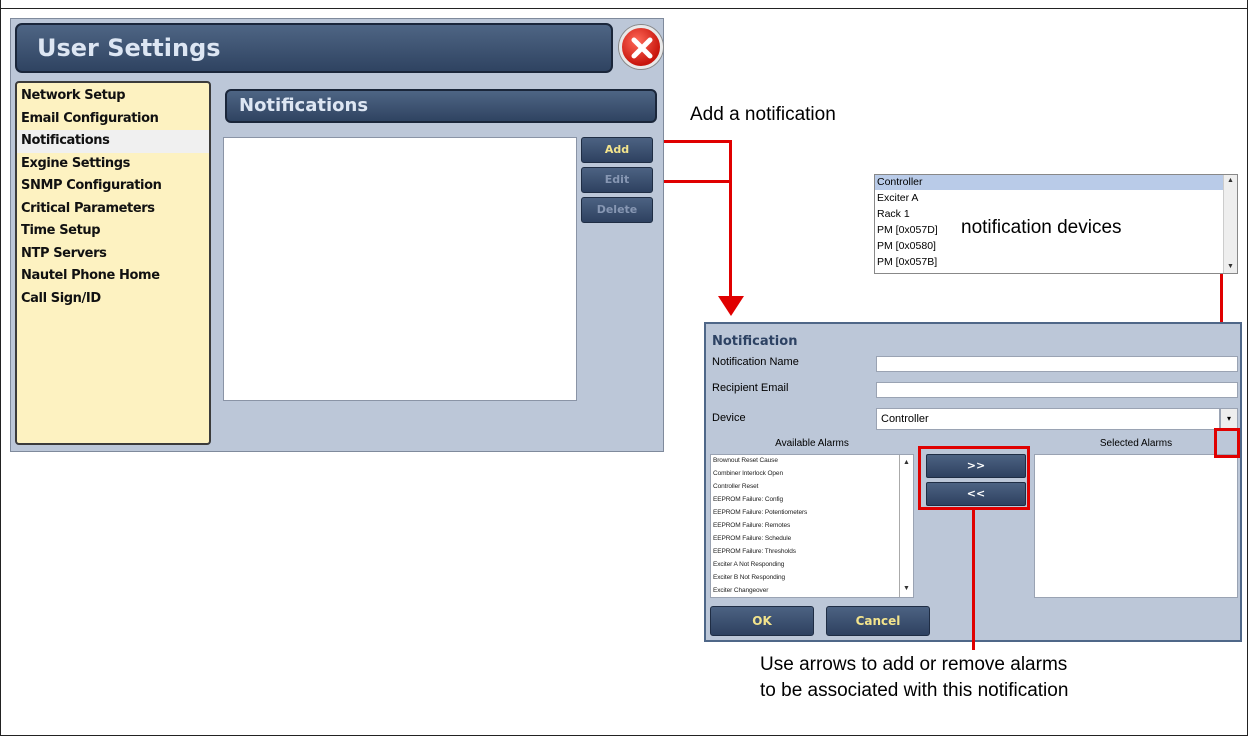  I want to click on ok-button: OK, so click(762, 621).